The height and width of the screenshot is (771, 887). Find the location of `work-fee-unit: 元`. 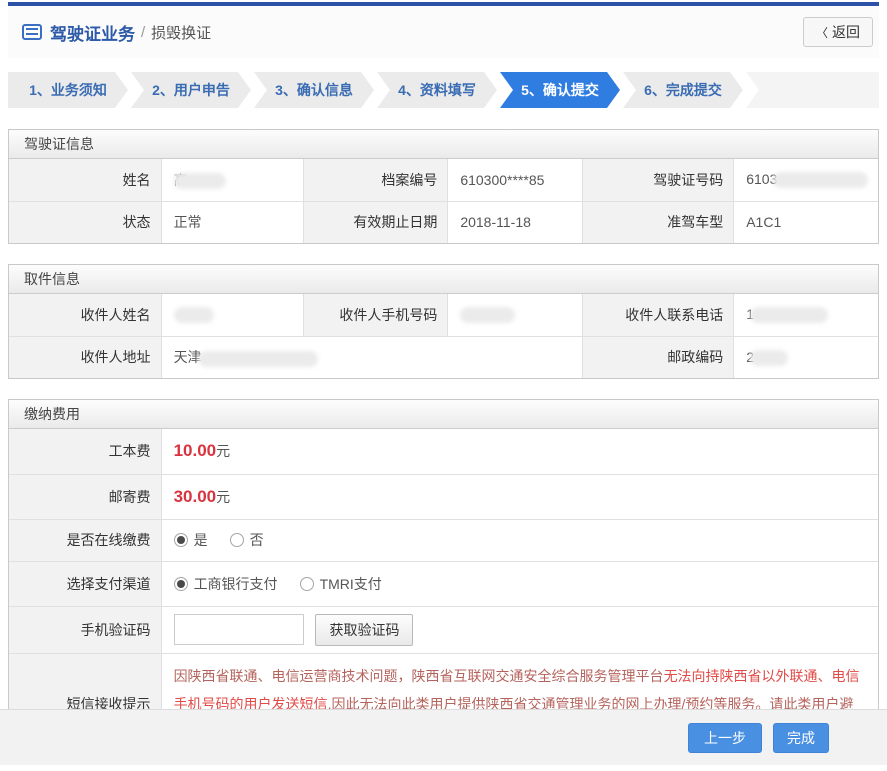

work-fee-unit: 元 is located at coordinates (223, 451).